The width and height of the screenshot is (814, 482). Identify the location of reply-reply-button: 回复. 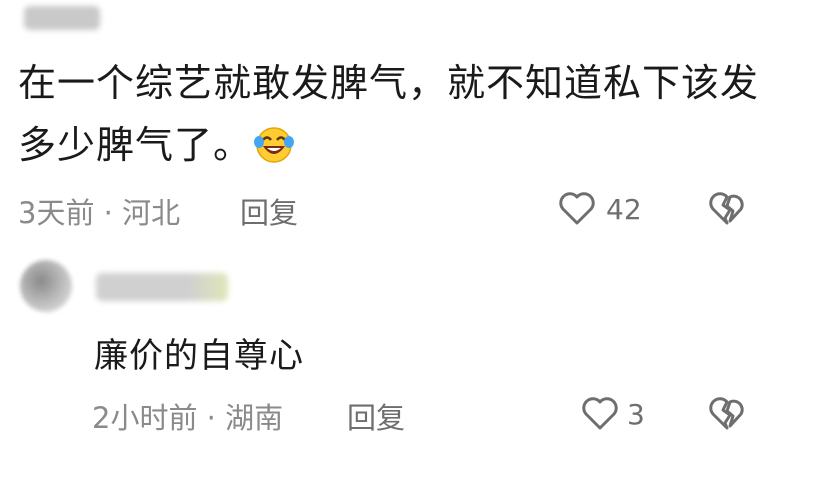
(376, 416).